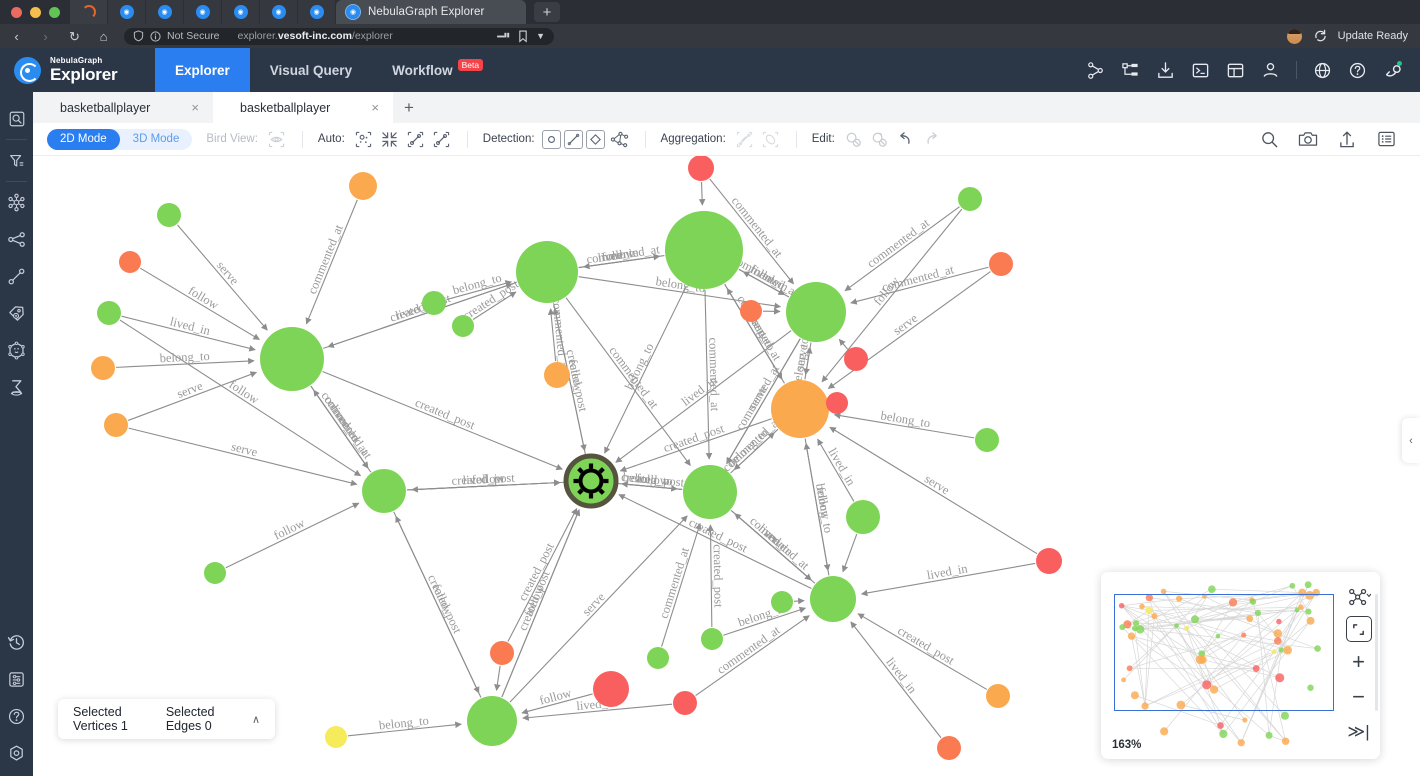 Image resolution: width=1420 pixels, height=776 pixels. Describe the element at coordinates (303, 107) in the screenshot. I see `graph-tab-1: basketballplayer ×` at that location.